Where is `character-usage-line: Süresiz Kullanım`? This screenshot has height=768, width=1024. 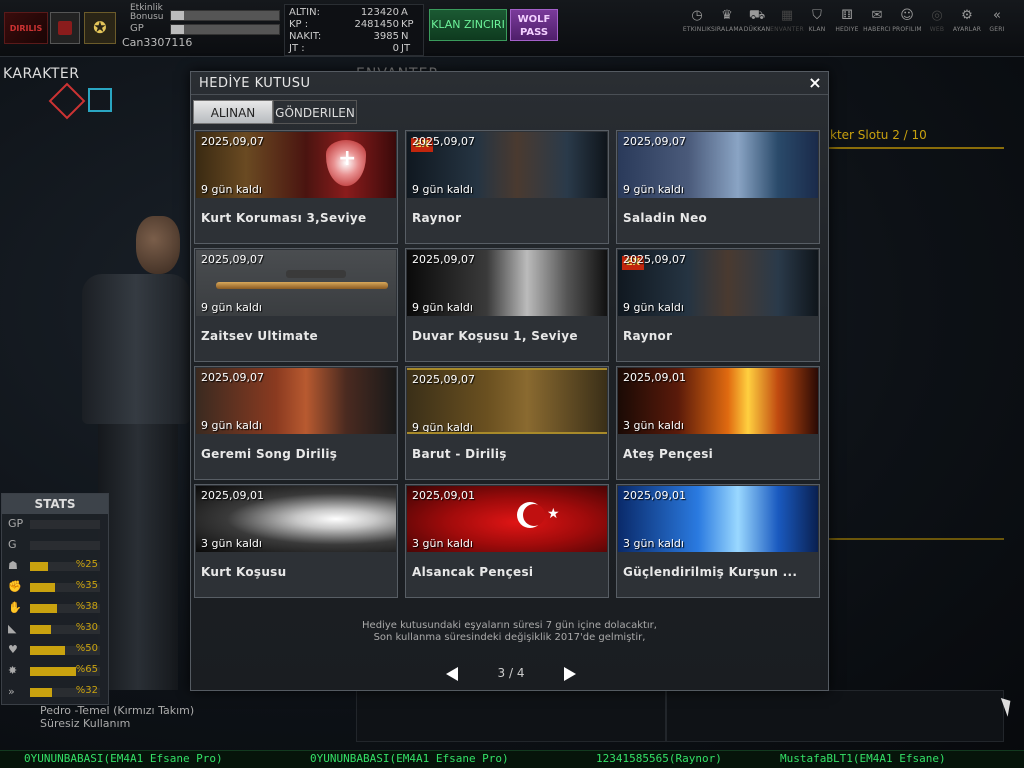 character-usage-line: Süresiz Kullanım is located at coordinates (85, 723).